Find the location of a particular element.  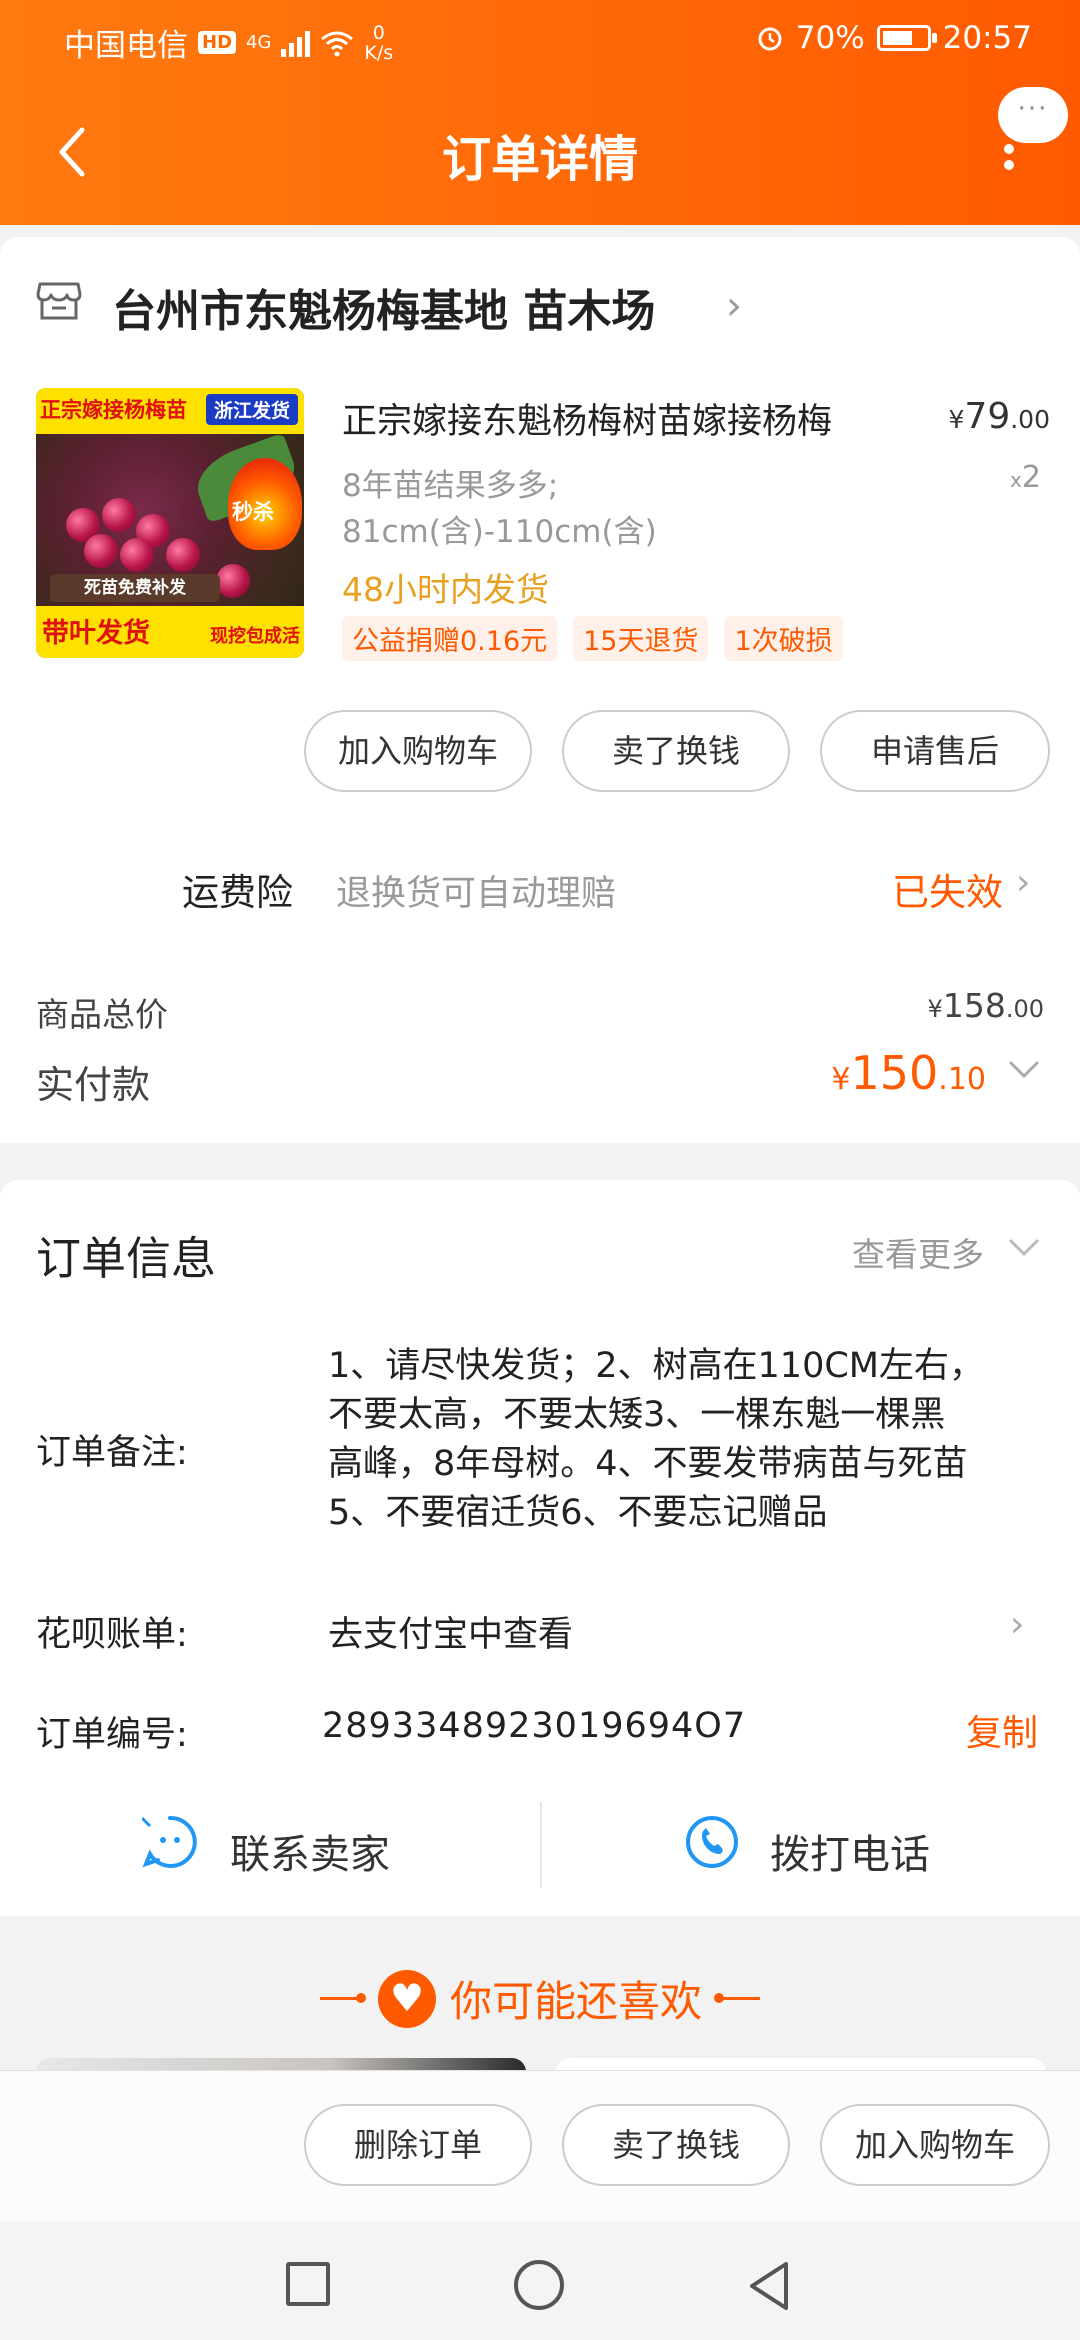

shop-name: 台州市东魁杨梅基地 苗木场 is located at coordinates (383, 307).